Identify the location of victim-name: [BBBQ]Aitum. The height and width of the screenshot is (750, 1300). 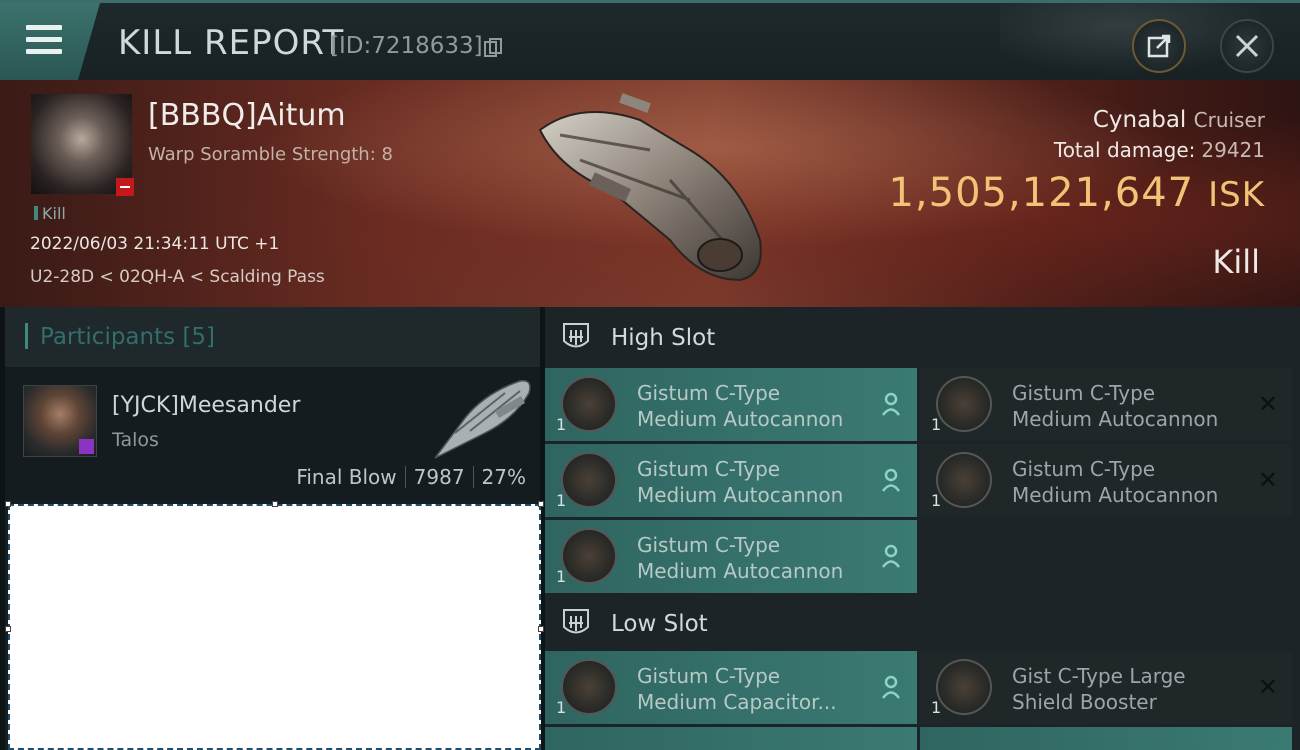
(247, 115).